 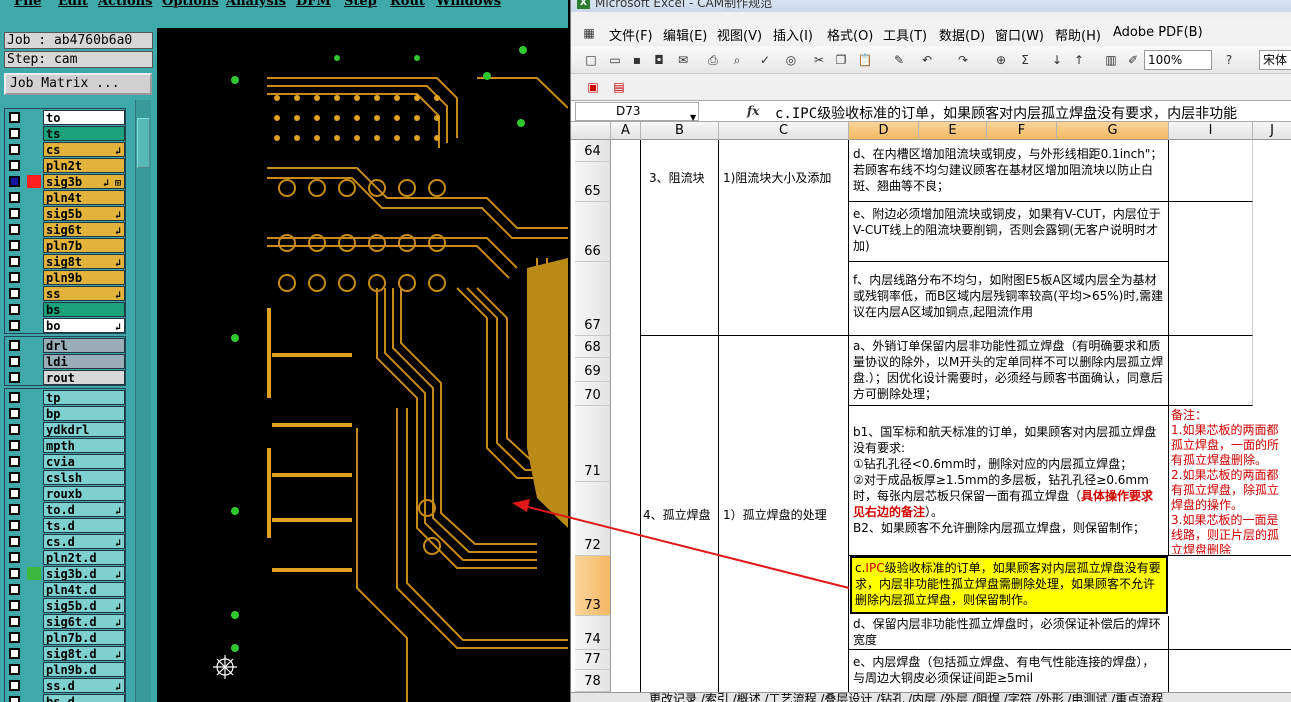 I want to click on layer-name: cslsh, so click(x=84, y=477).